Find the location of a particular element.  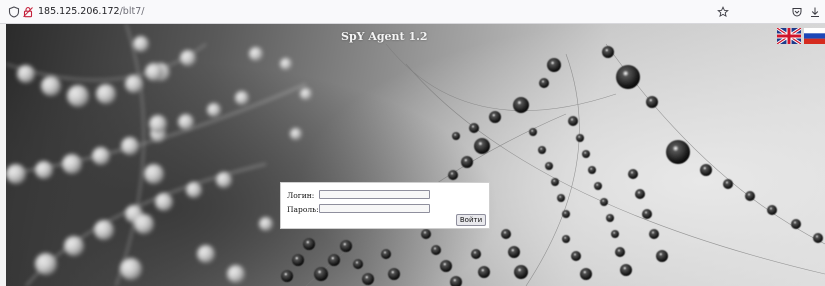

uk-flag-icon is located at coordinates (789, 36).